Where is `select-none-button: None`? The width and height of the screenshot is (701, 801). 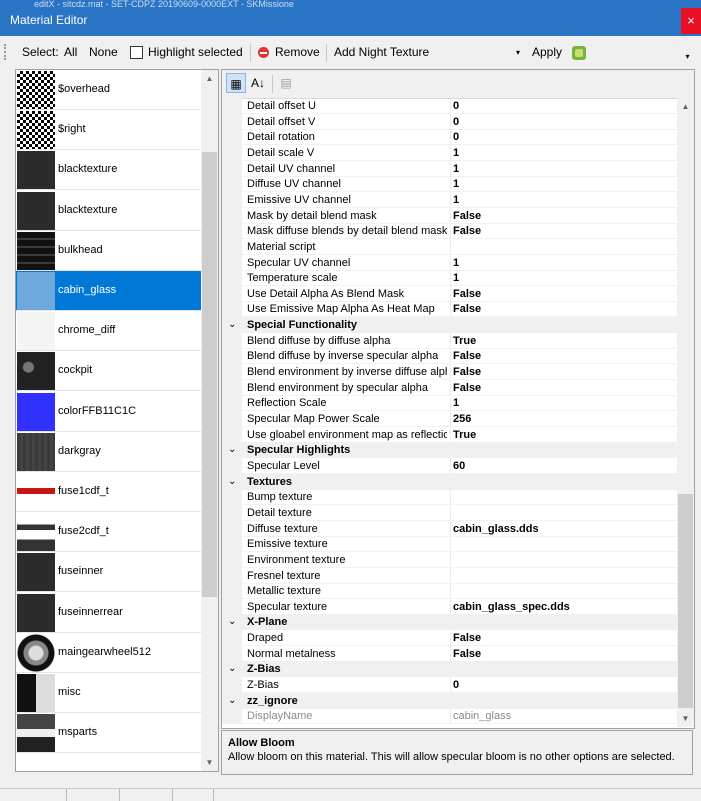
select-none-button: None is located at coordinates (103, 52).